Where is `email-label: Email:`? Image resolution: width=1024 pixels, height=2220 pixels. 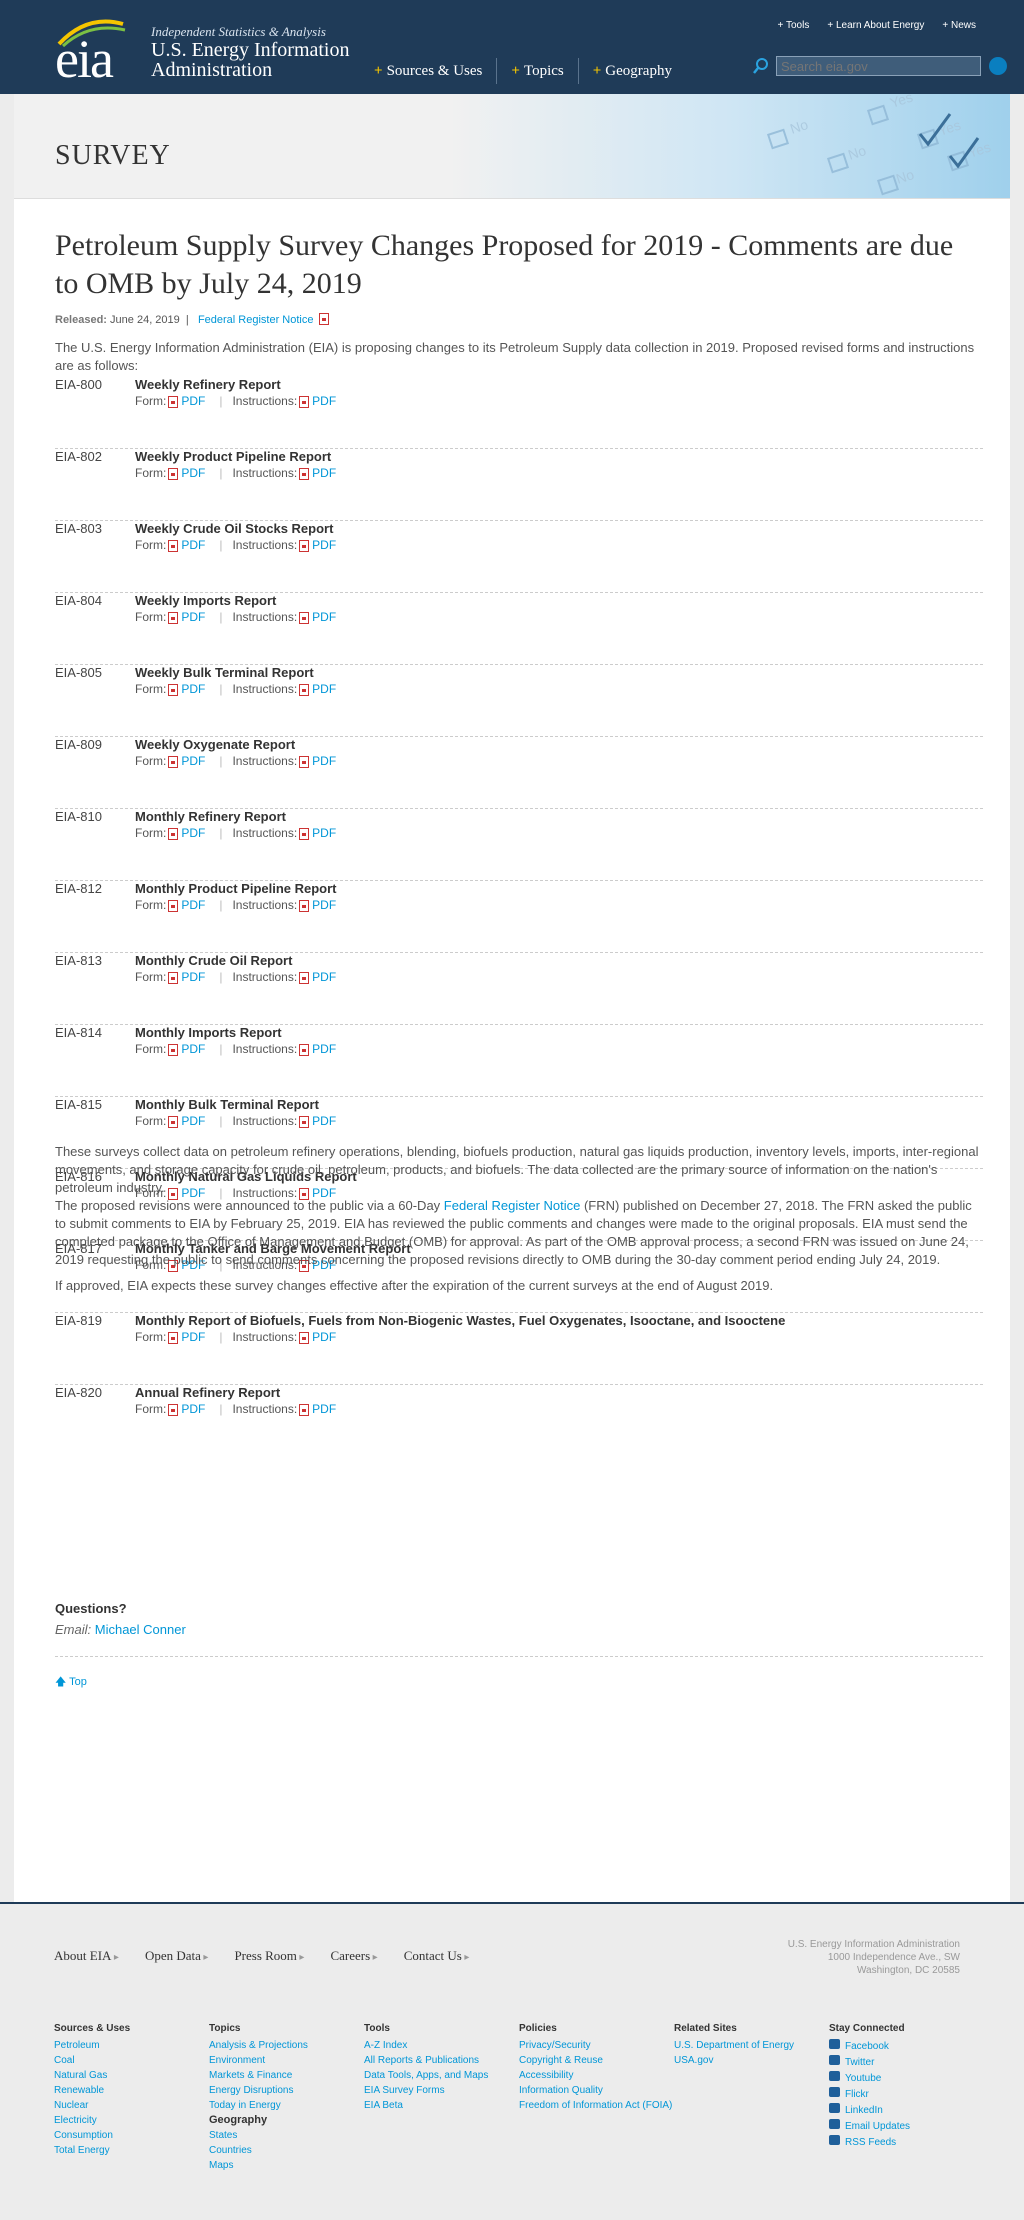 email-label: Email: is located at coordinates (73, 1629).